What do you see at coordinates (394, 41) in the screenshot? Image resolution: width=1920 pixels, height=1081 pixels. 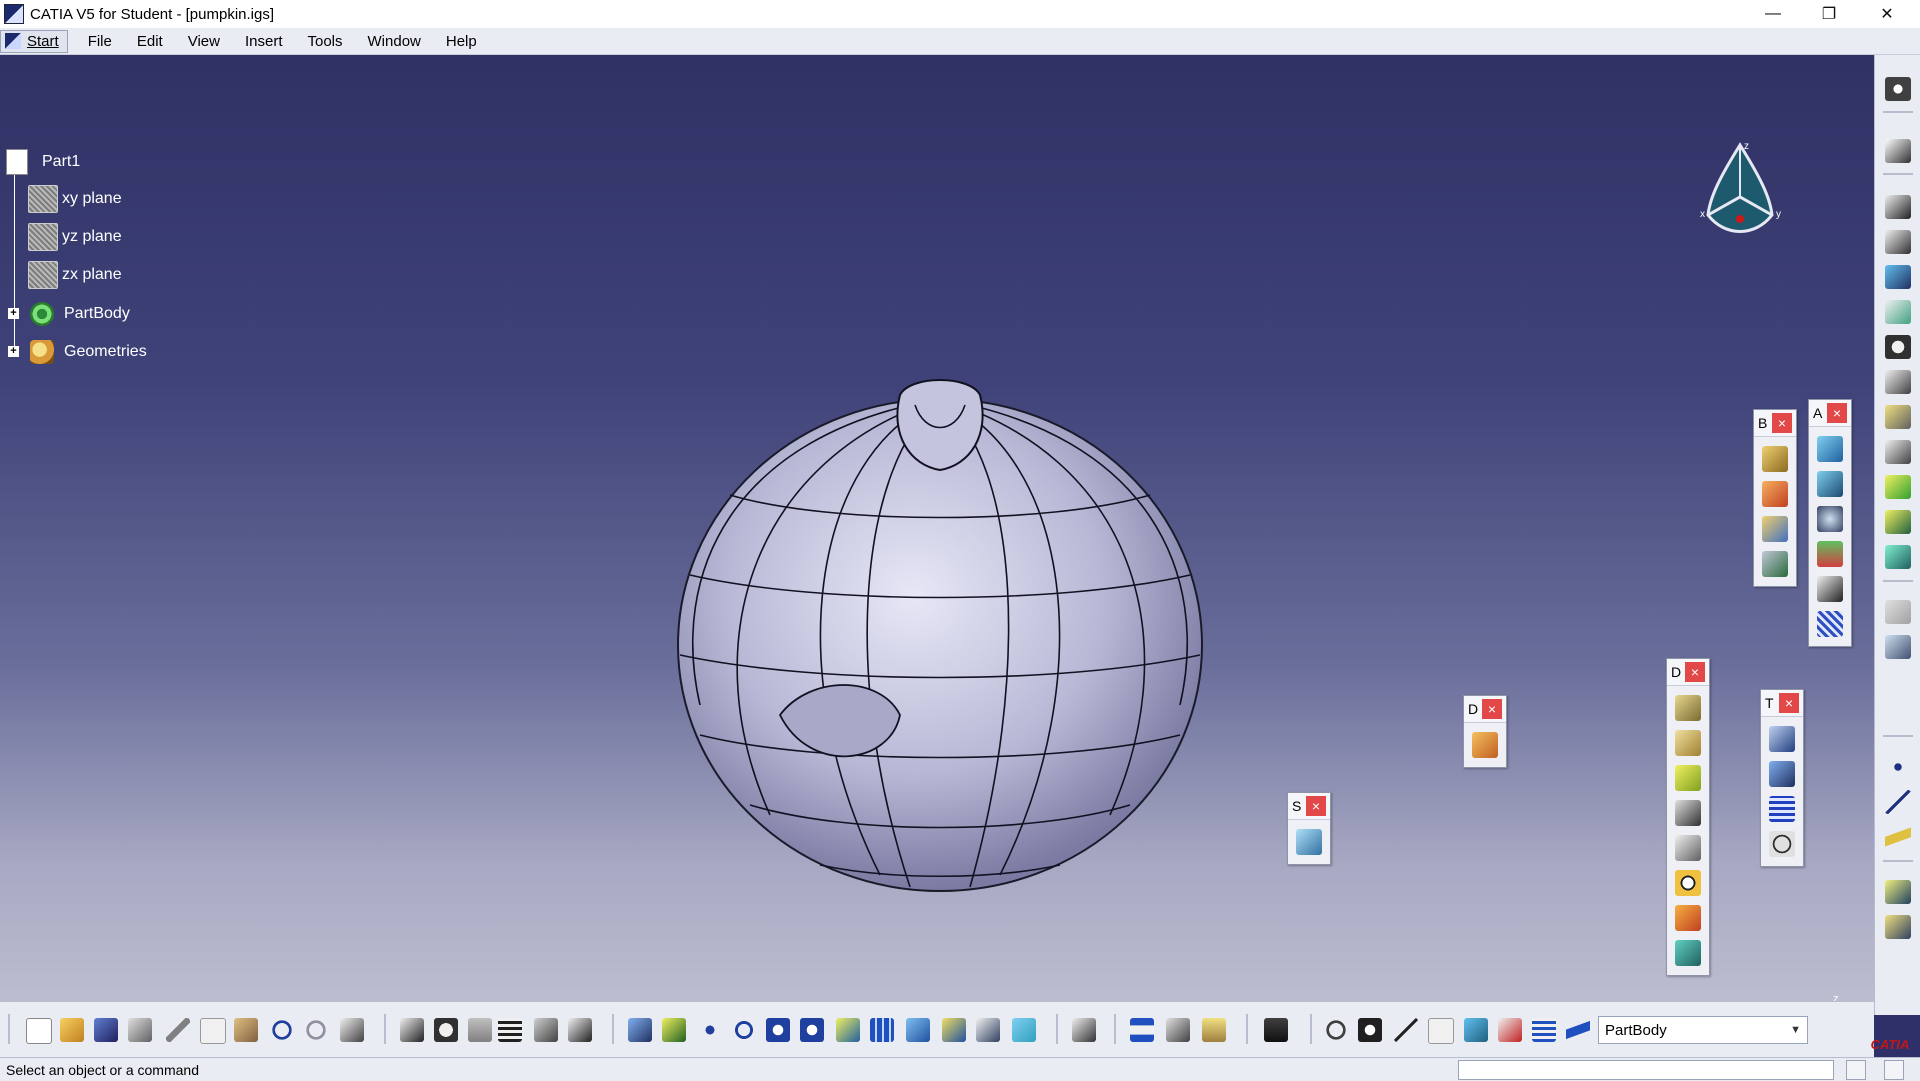 I see `menu-window: Window` at bounding box center [394, 41].